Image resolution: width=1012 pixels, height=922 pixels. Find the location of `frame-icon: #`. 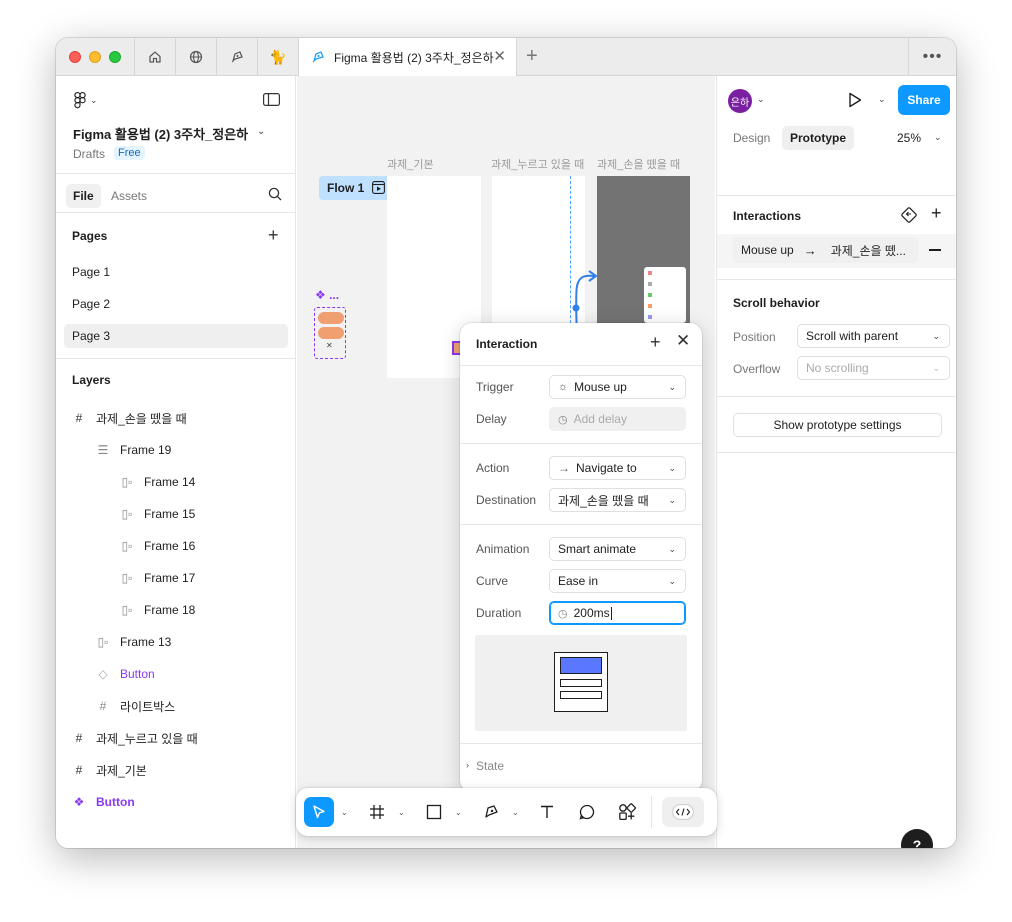

frame-icon: # is located at coordinates (79, 770).